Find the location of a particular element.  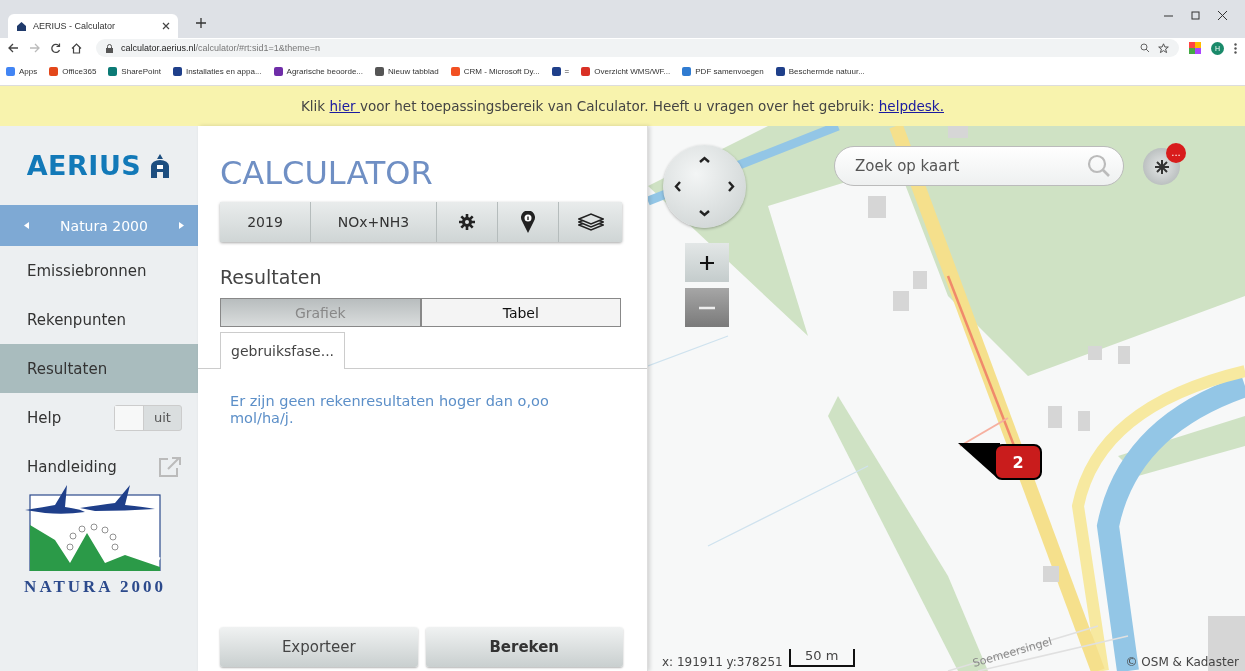

logo-icon is located at coordinates (160, 165).